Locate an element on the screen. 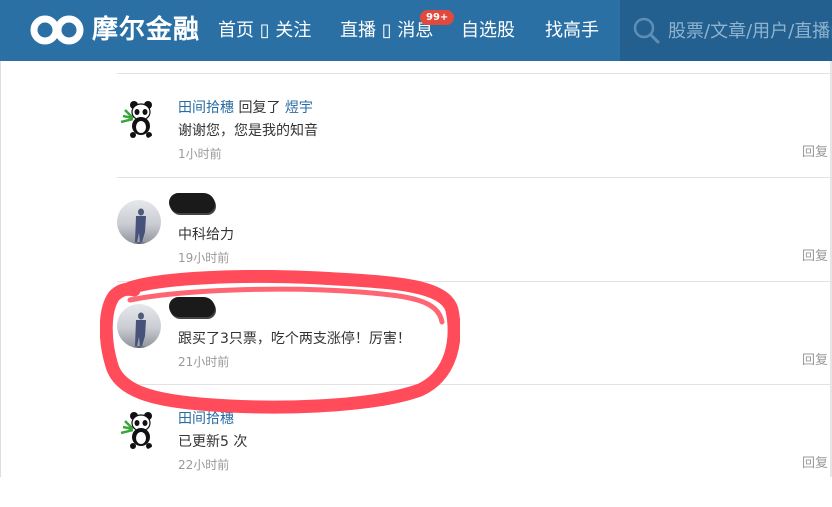 The height and width of the screenshot is (507, 832). nav-watchlist: 自选股 is located at coordinates (488, 31).